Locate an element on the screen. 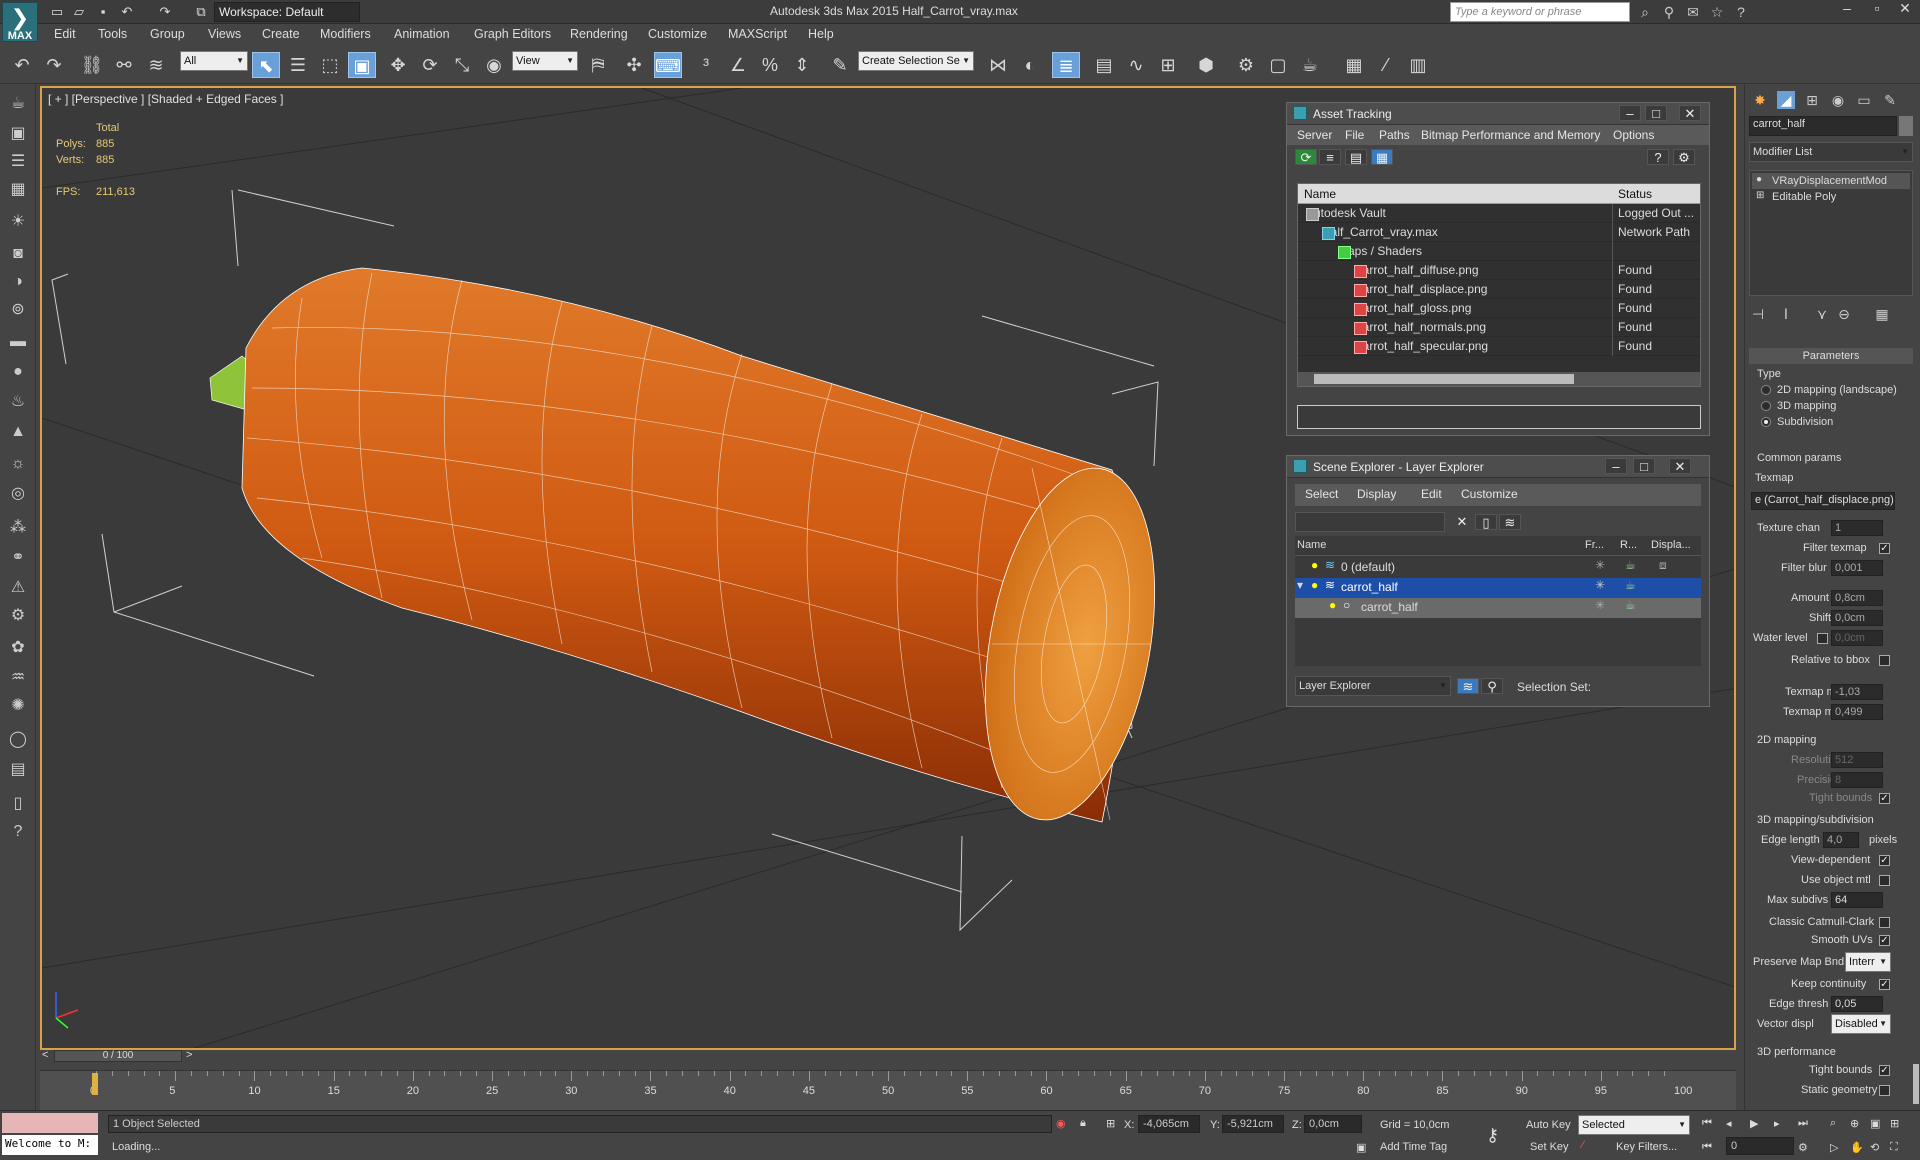 Image resolution: width=1920 pixels, height=1160 pixels. command-panel-scrollbar is located at coordinates (1916, 1084).